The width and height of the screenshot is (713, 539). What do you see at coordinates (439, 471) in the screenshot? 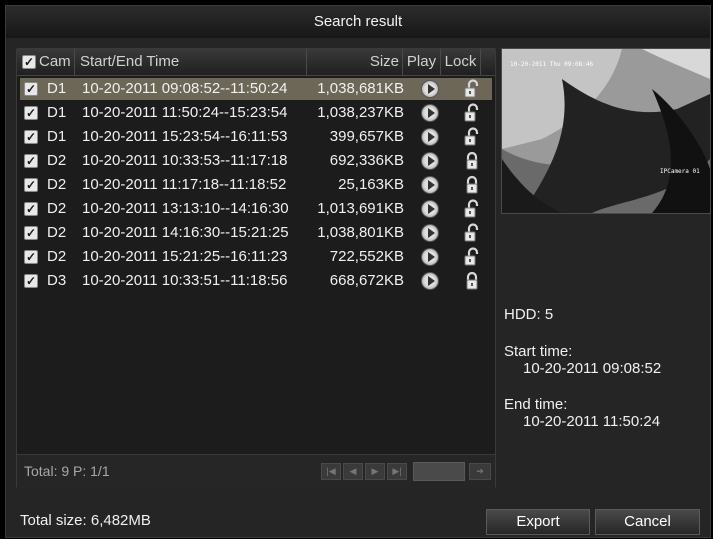
I see `page-number-input` at bounding box center [439, 471].